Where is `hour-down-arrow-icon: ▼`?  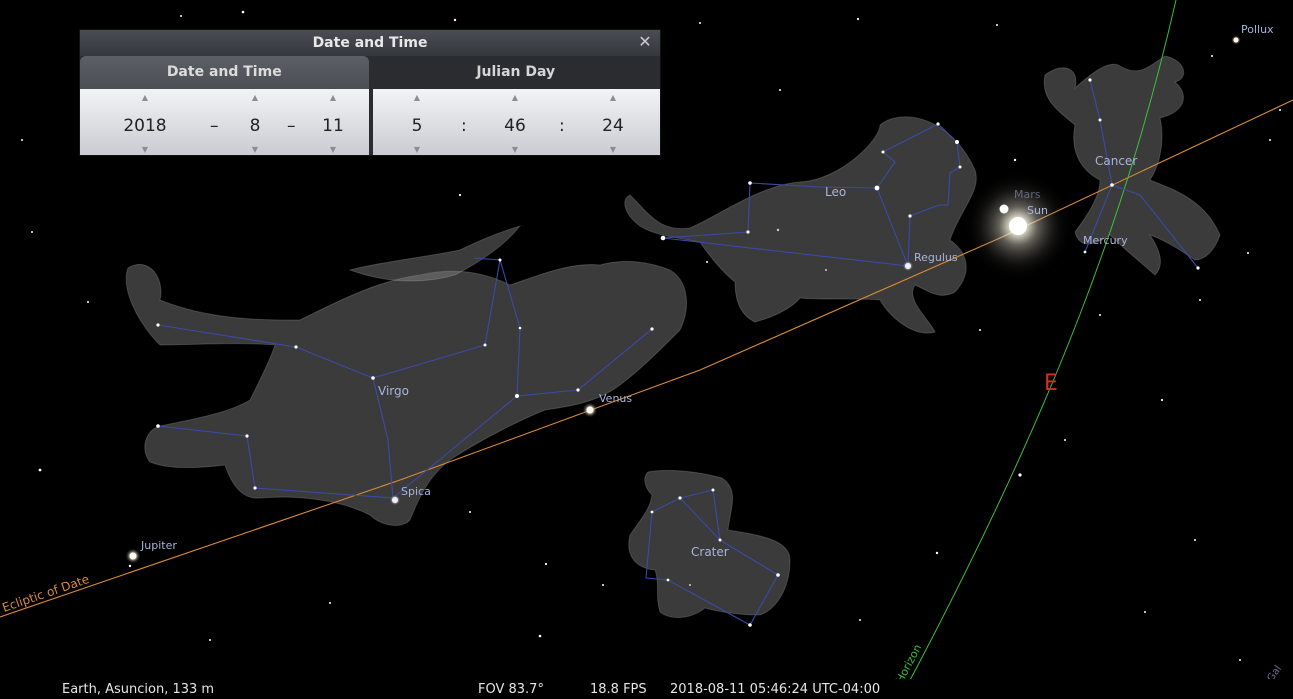
hour-down-arrow-icon: ▼ is located at coordinates (417, 150).